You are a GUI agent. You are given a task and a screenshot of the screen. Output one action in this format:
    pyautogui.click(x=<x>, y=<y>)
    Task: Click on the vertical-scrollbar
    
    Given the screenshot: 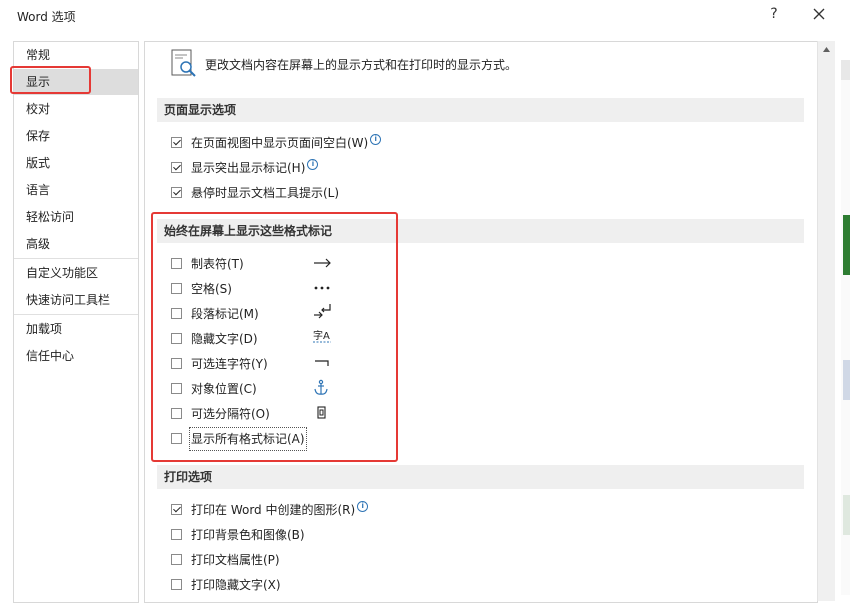 What is the action you would take?
    pyautogui.click(x=826, y=321)
    